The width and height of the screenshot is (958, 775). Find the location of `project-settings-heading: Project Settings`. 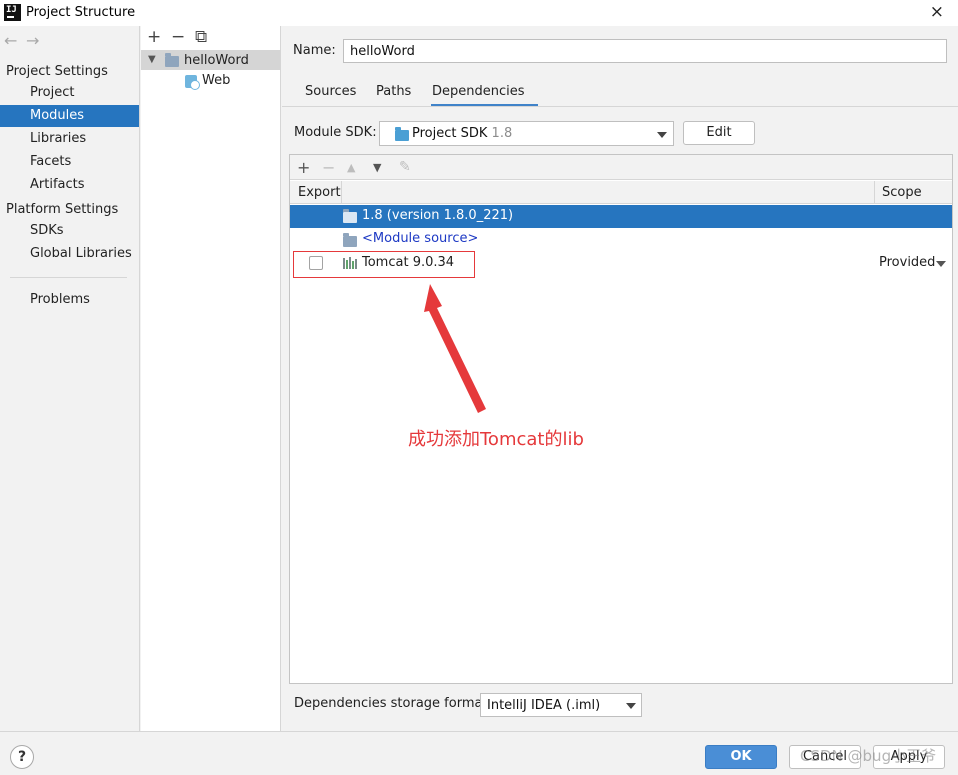

project-settings-heading: Project Settings is located at coordinates (57, 71).